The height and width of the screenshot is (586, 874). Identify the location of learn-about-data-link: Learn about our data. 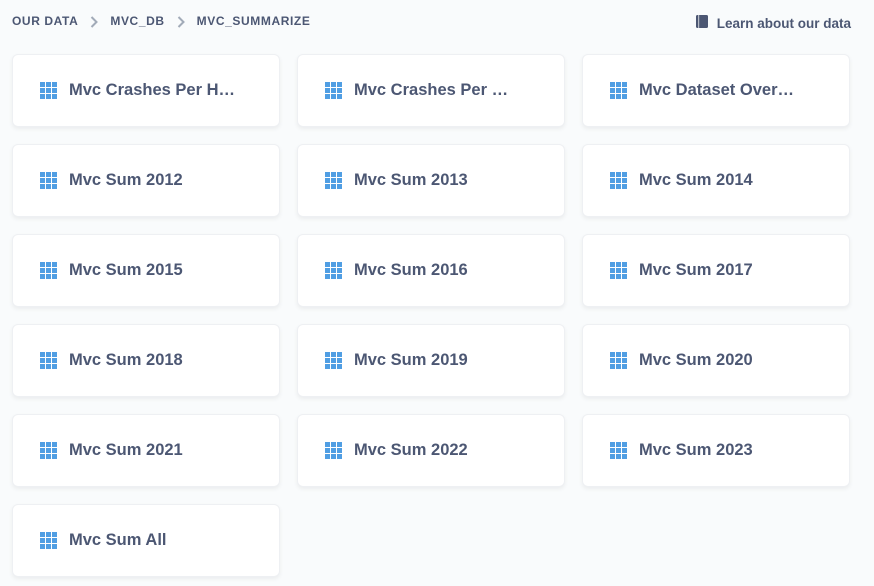
(773, 23).